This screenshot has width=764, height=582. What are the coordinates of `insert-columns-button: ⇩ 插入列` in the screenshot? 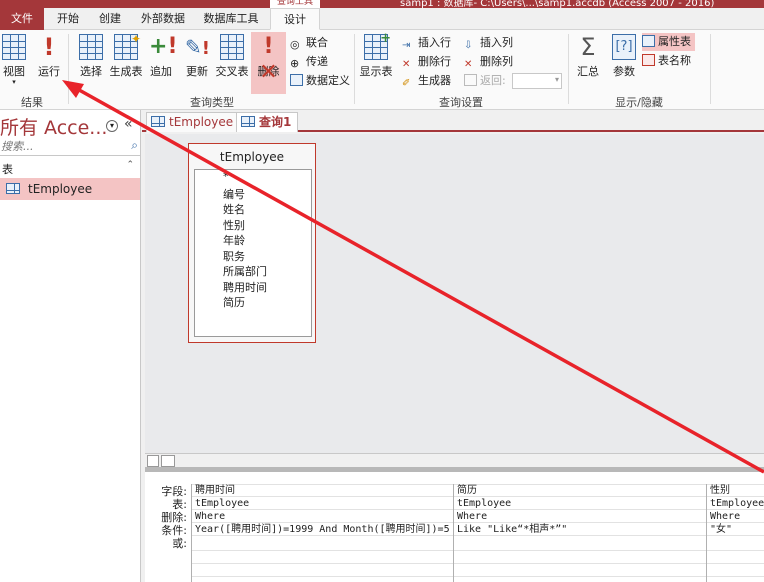 It's located at (488, 43).